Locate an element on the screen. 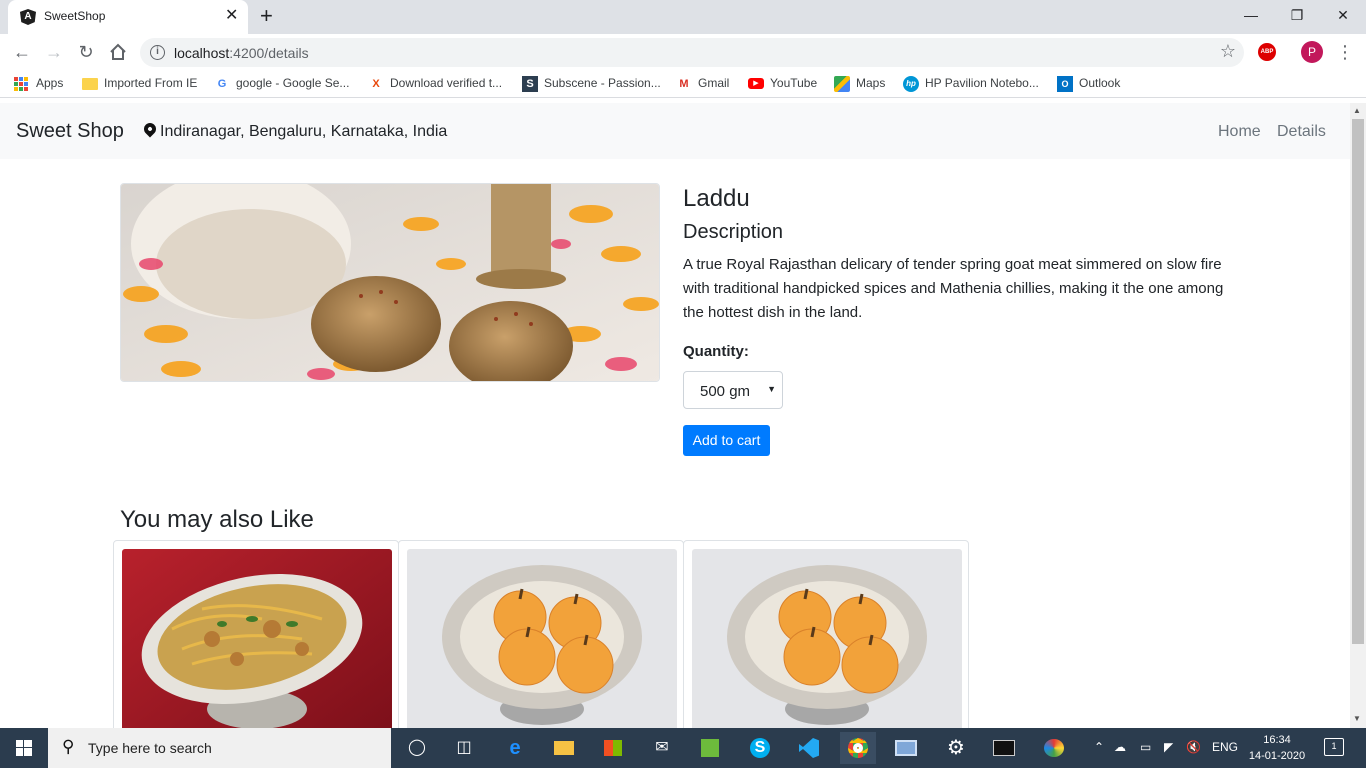 This screenshot has width=1366, height=768. file-explorer-icon is located at coordinates (564, 748).